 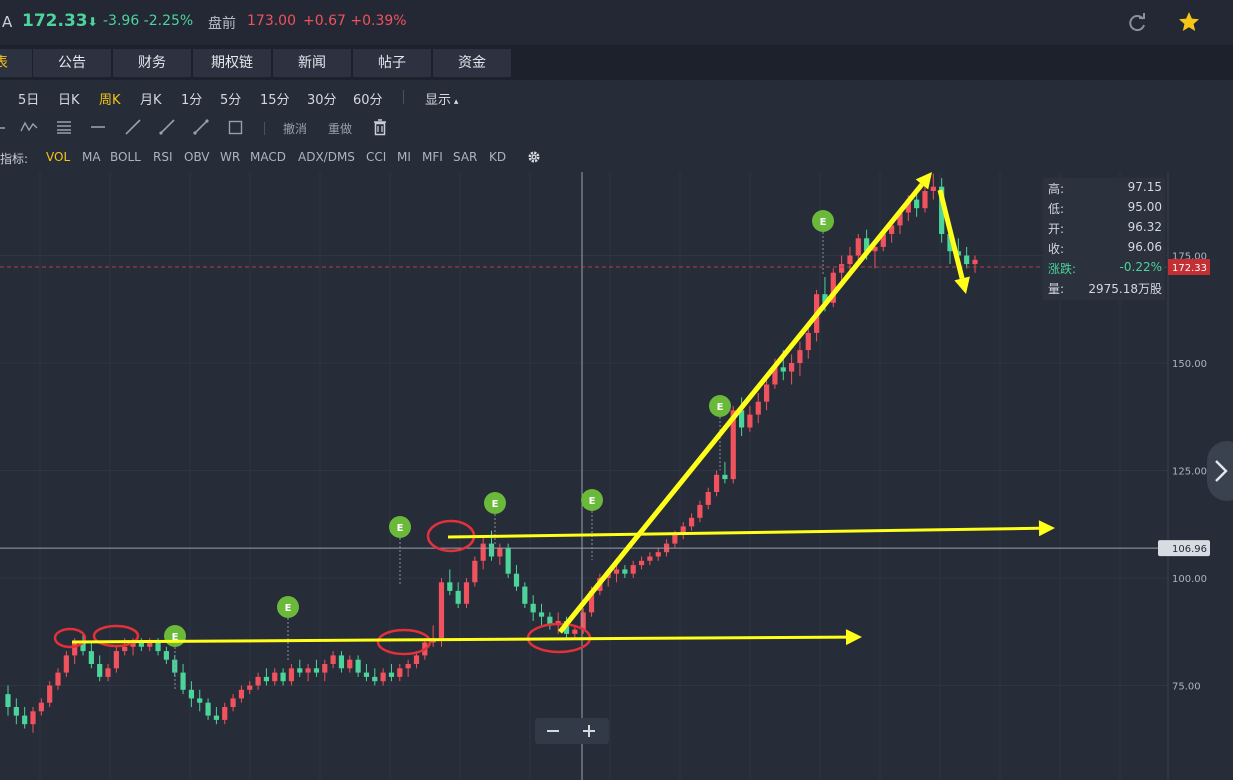 What do you see at coordinates (275, 98) in the screenshot?
I see `period-15min: 15分` at bounding box center [275, 98].